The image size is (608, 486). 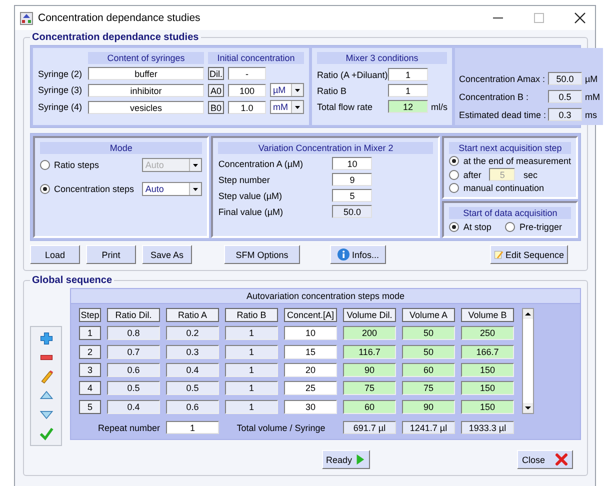 I want to click on close-button: Close, so click(x=545, y=459).